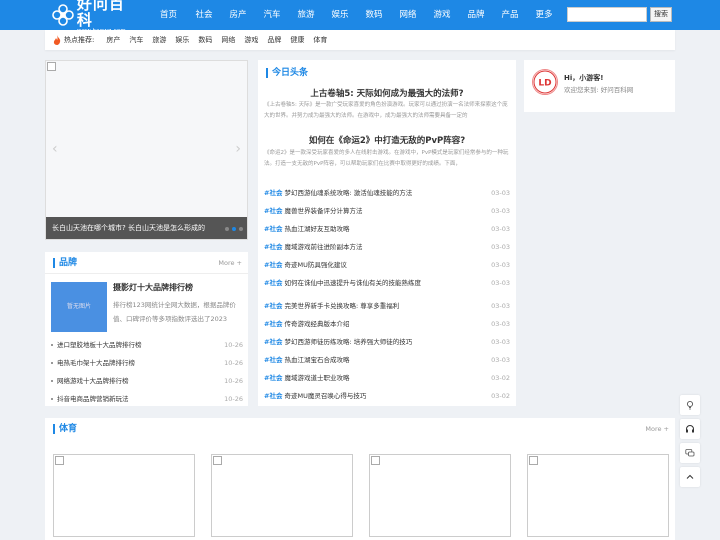 This screenshot has height=540, width=720. Describe the element at coordinates (147, 381) in the screenshot. I see `list-item: 网络游戏十大品牌排行榜 10-26` at that location.